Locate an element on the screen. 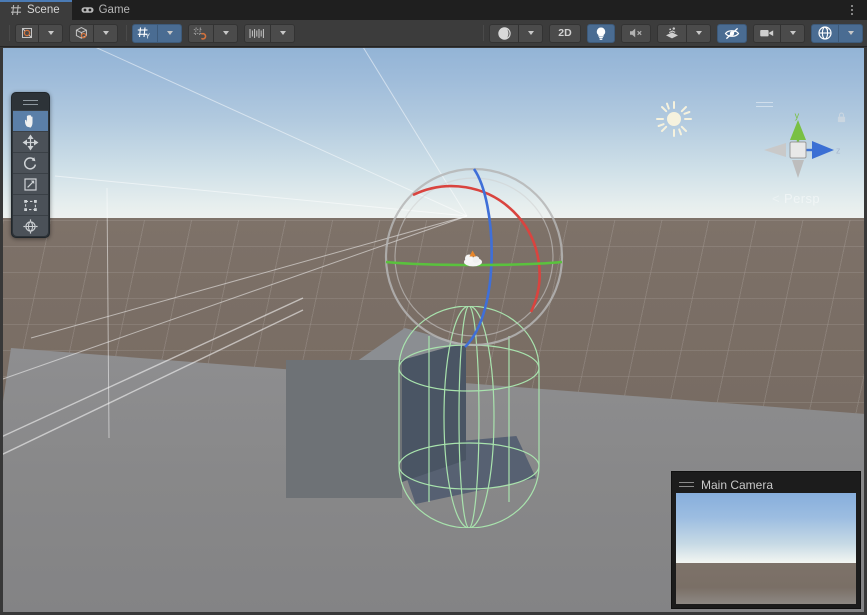 The image size is (867, 615). pivot-mode-group is located at coordinates (39, 33).